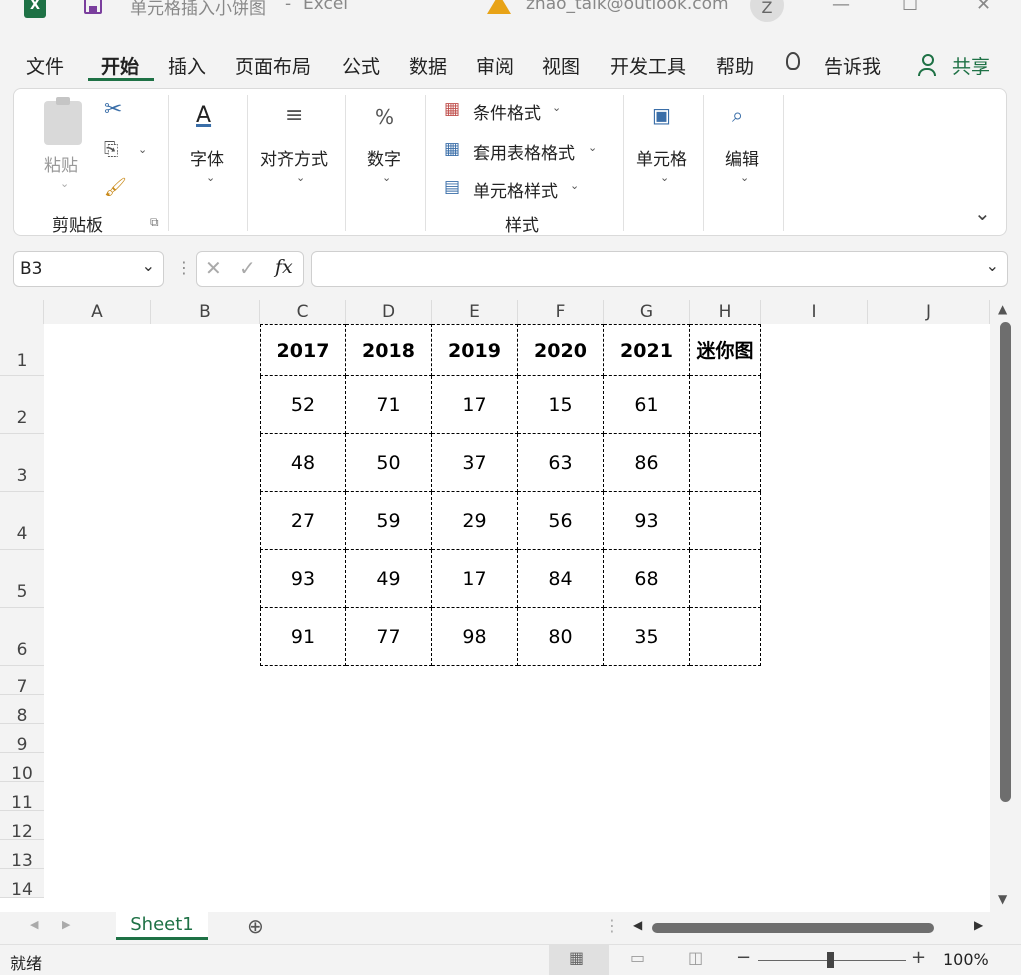 Image resolution: width=1021 pixels, height=975 pixels. What do you see at coordinates (22, 579) in the screenshot?
I see `row-header-5: 5` at bounding box center [22, 579].